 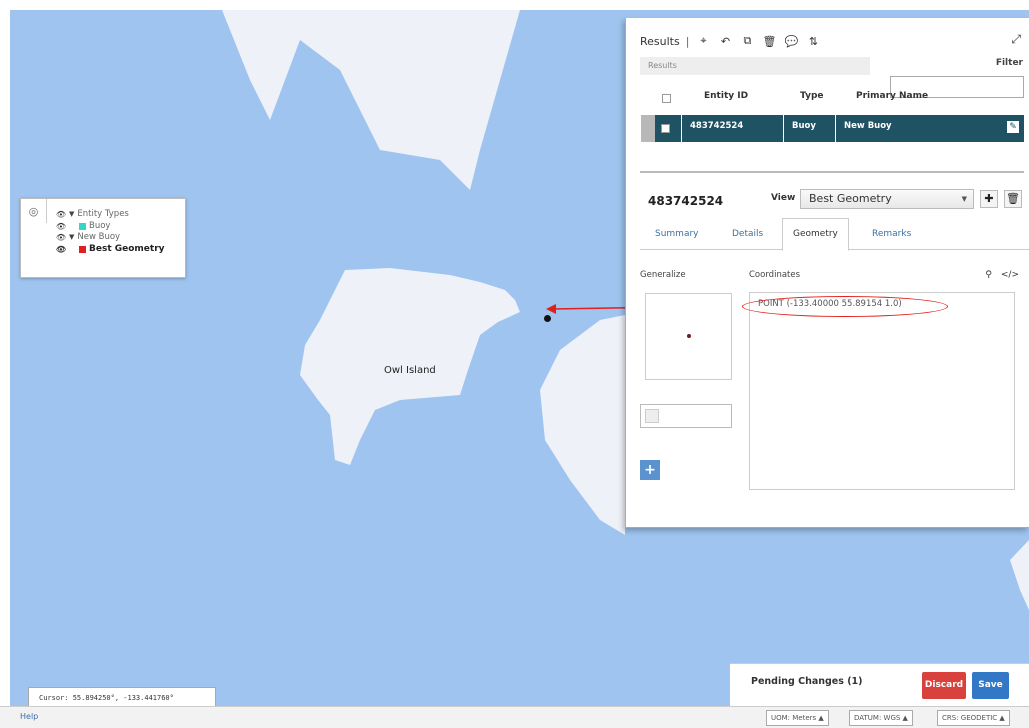 What do you see at coordinates (686, 201) in the screenshot?
I see `entity-id-heading: 483742524` at bounding box center [686, 201].